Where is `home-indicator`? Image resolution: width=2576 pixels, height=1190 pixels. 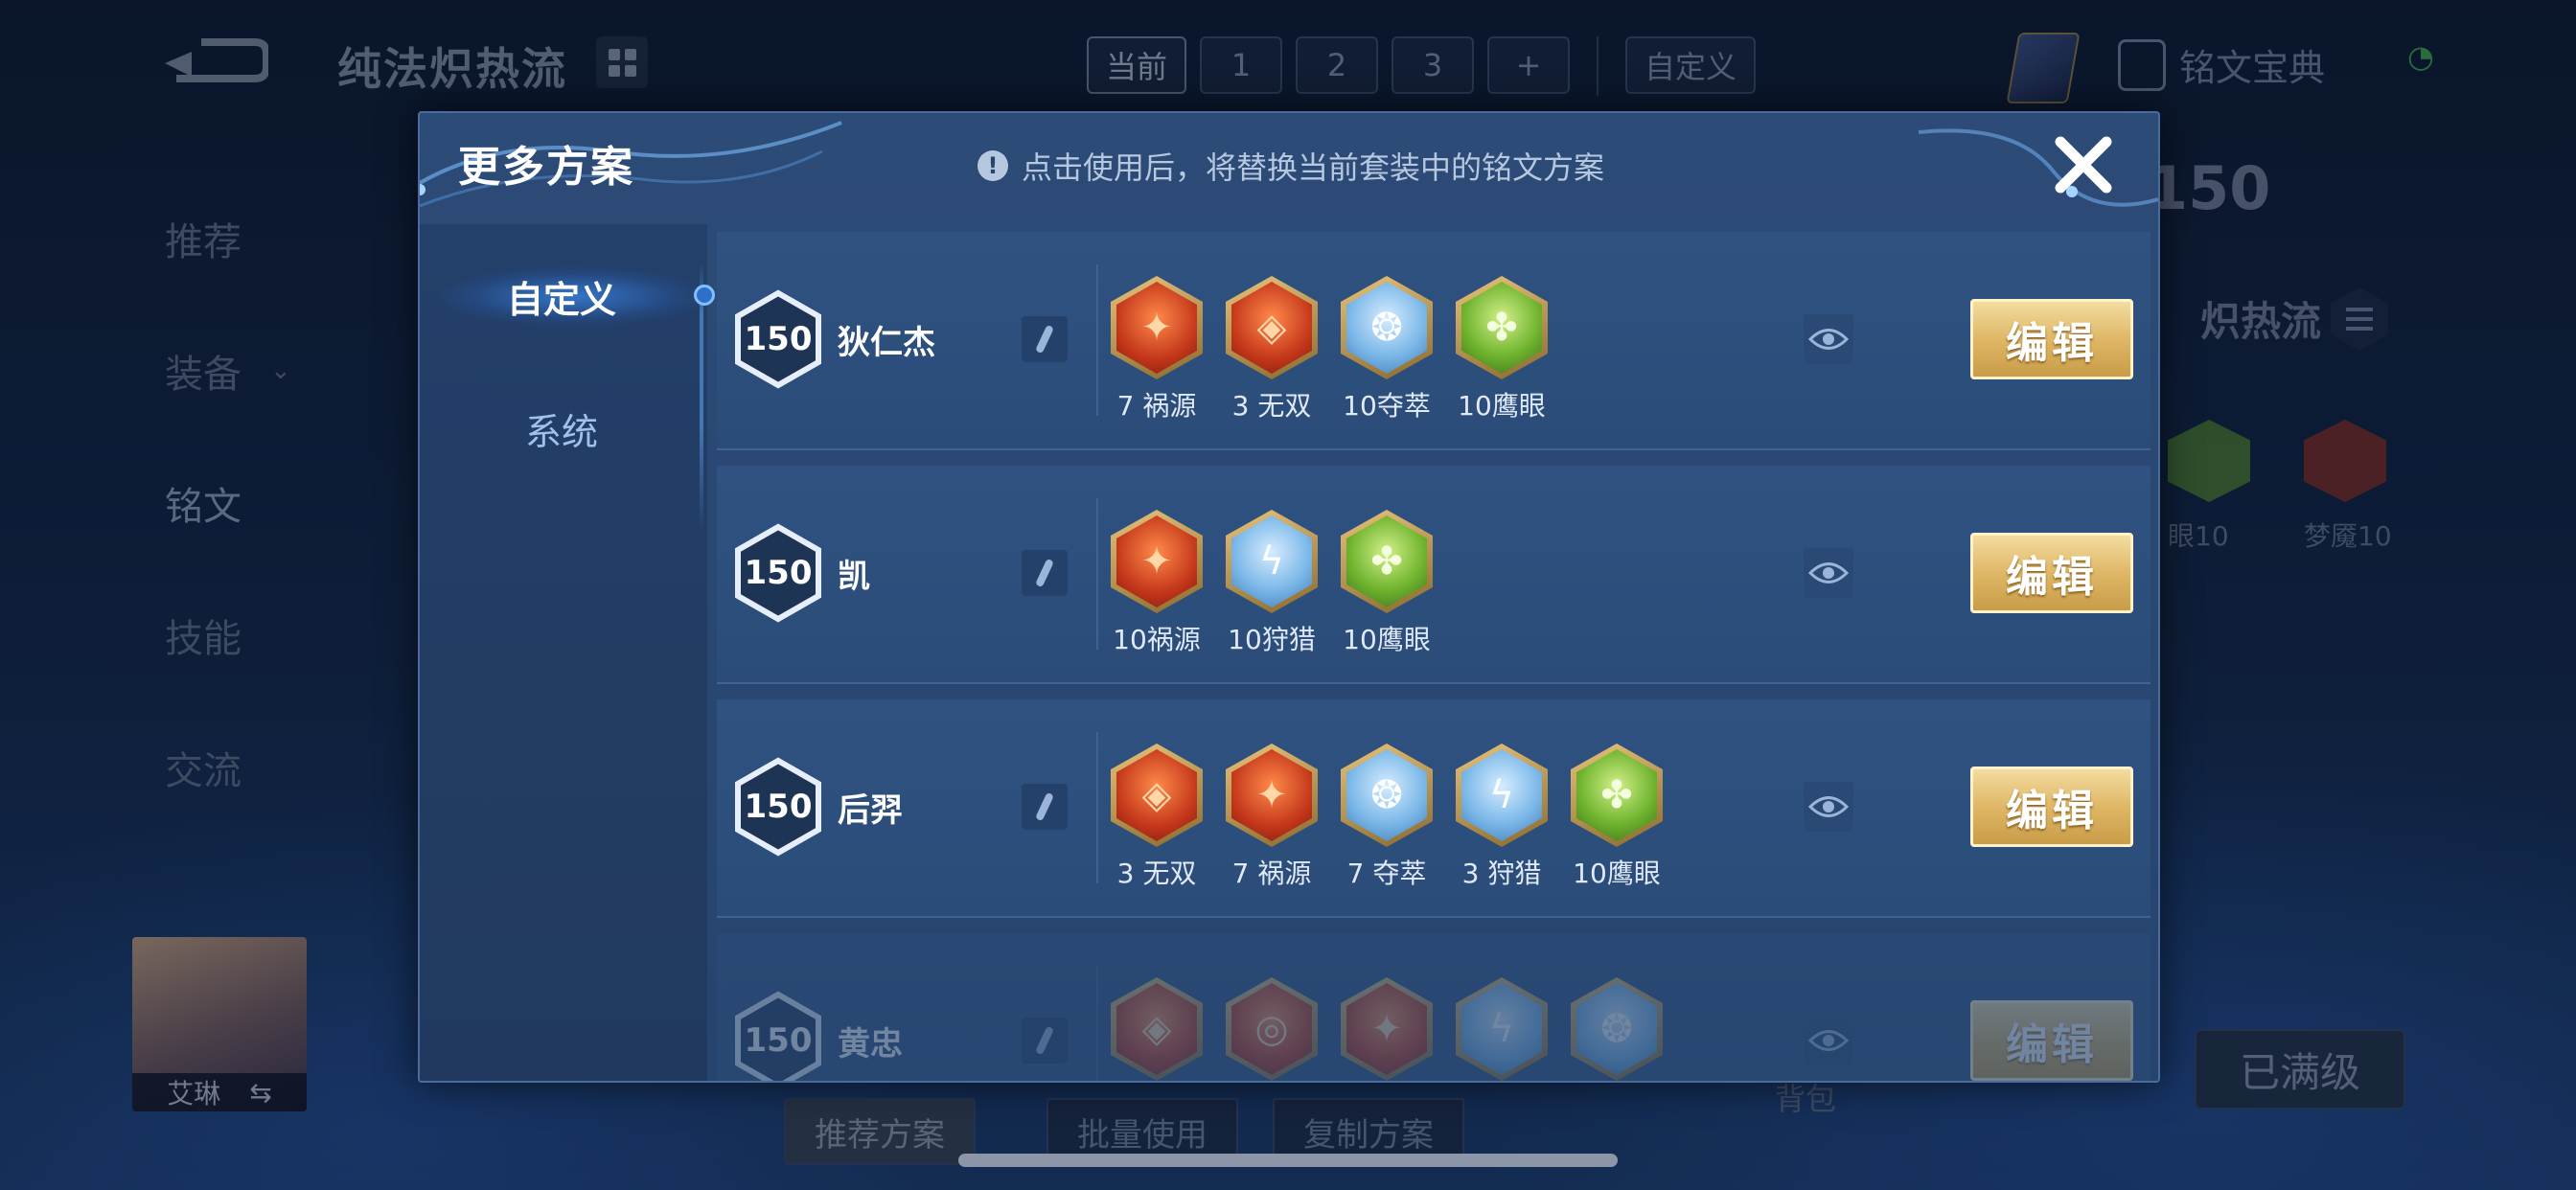 home-indicator is located at coordinates (1288, 1161).